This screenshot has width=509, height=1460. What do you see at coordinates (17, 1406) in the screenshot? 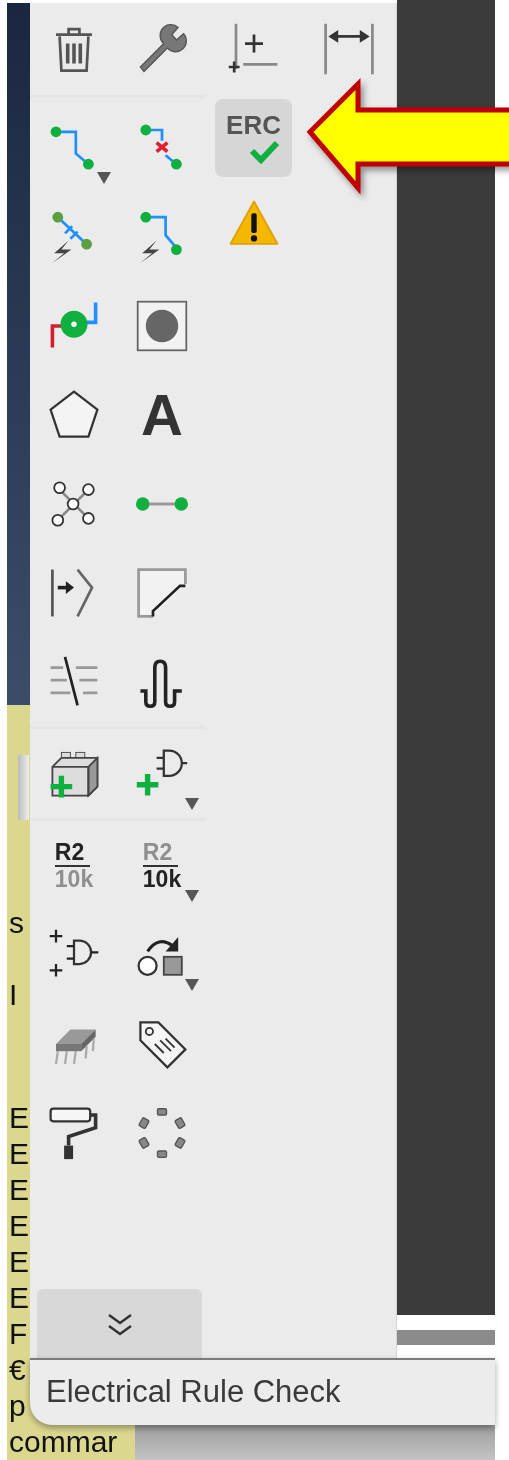
I see `document-text: p` at bounding box center [17, 1406].